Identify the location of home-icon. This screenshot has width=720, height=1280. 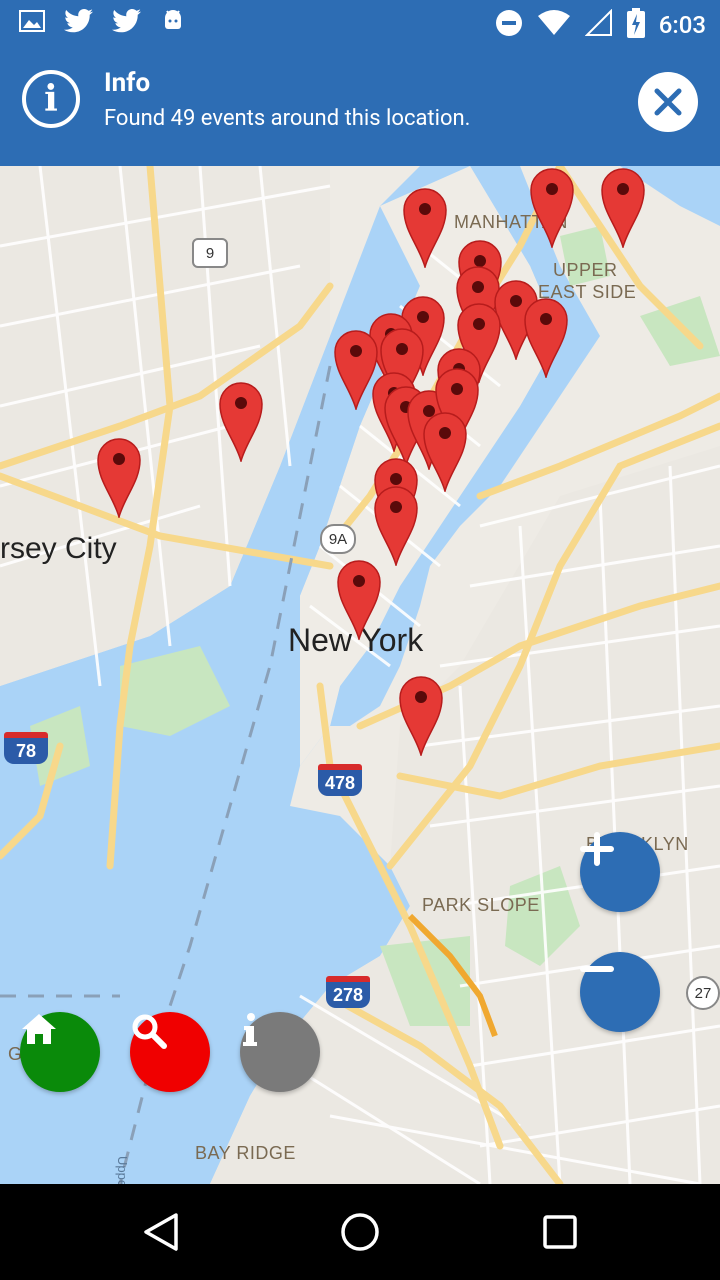
(39, 1029).